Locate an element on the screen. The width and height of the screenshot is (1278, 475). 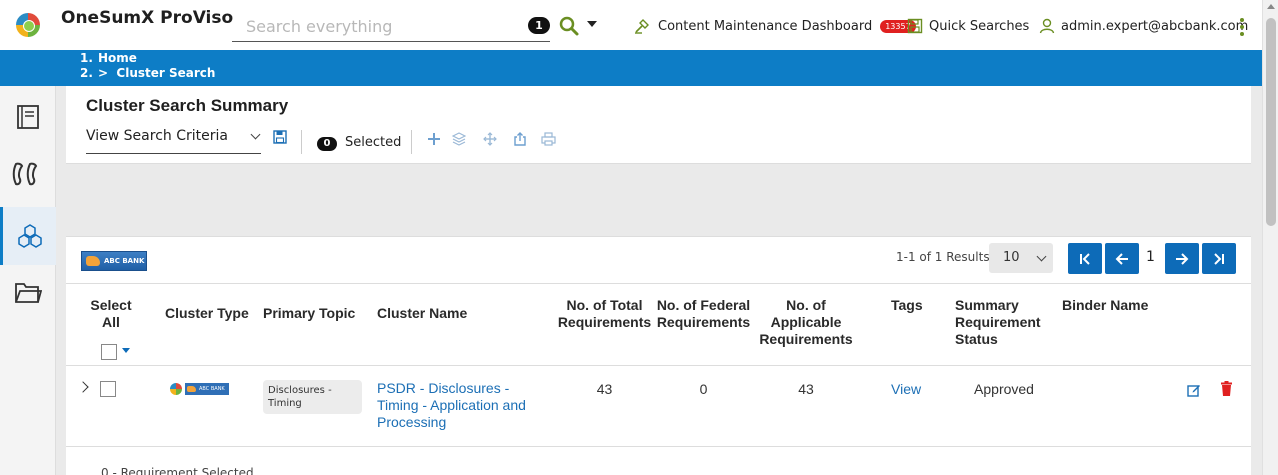
gavel-icon is located at coordinates (642, 26).